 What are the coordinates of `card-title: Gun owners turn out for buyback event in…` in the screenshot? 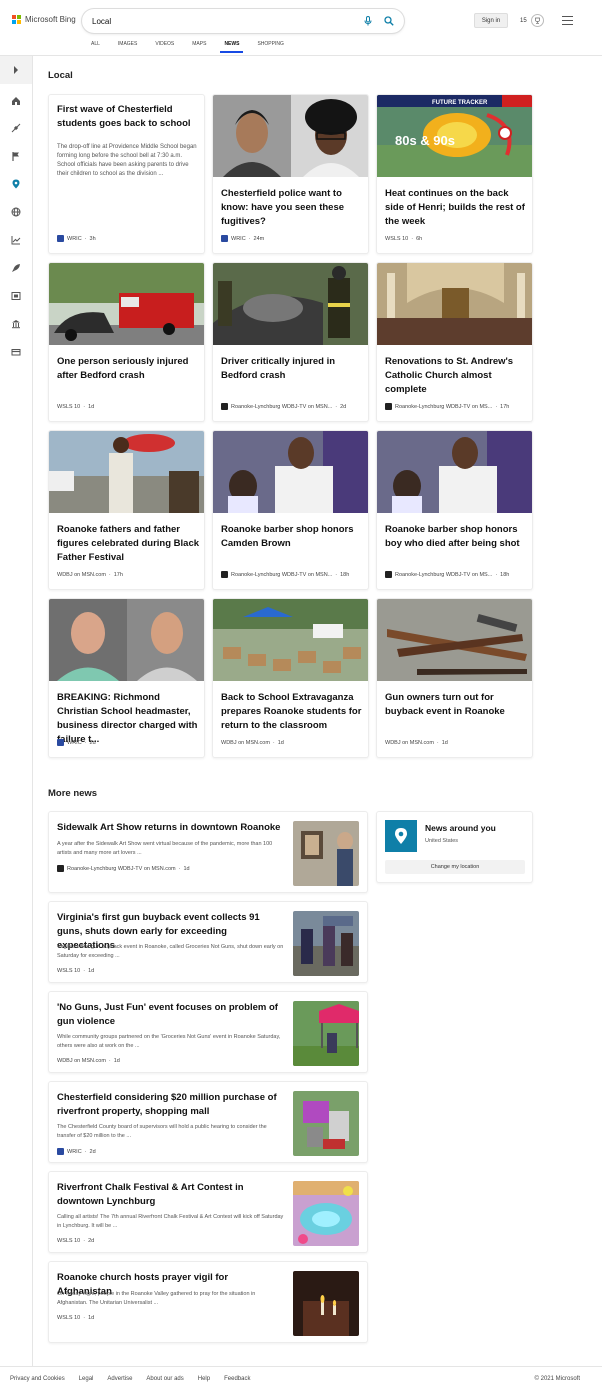 It's located at (456, 705).